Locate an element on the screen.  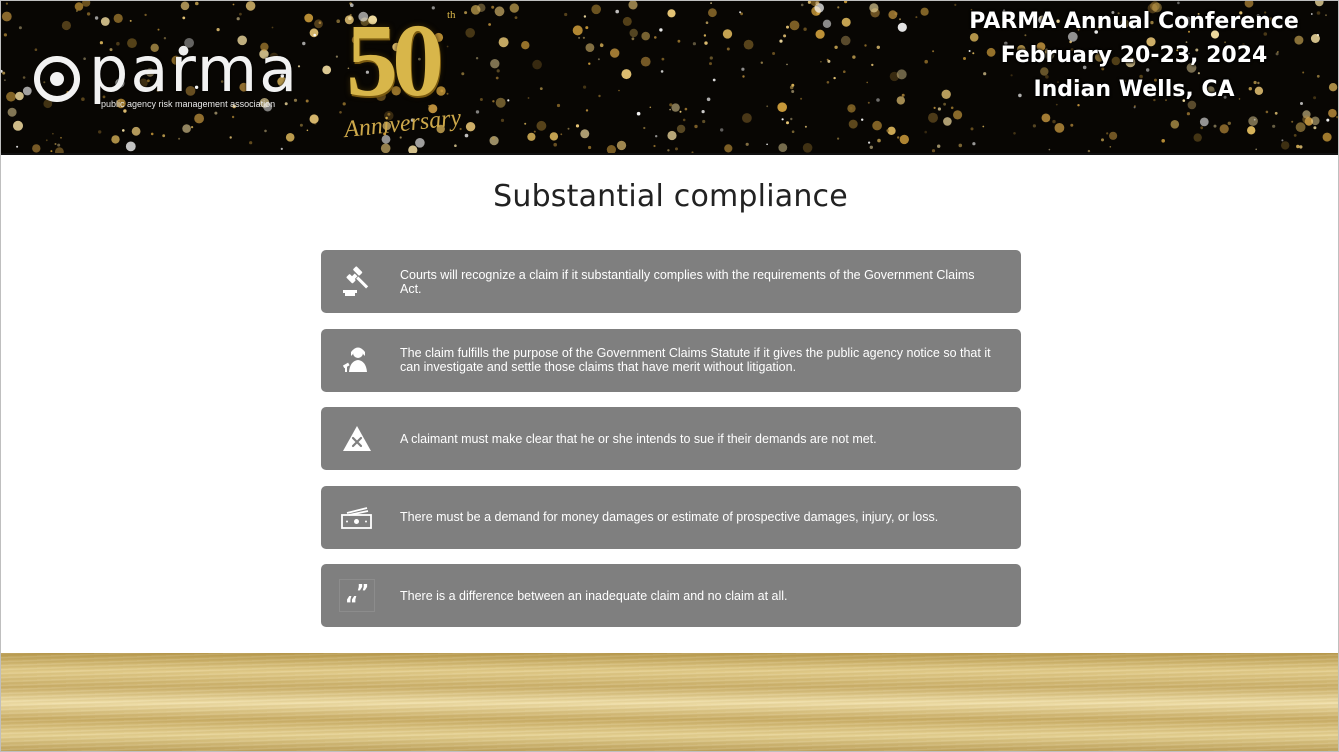
conference-name: PARMA Annual Conference is located at coordinates (1134, 21).